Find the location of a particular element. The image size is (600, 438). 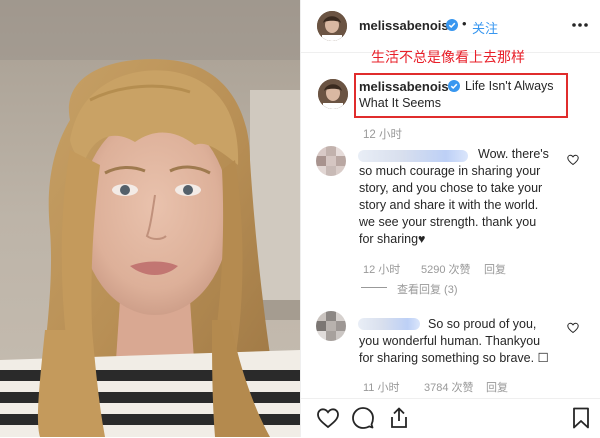

comment-like-count: 5290 次赞 is located at coordinates (446, 269).